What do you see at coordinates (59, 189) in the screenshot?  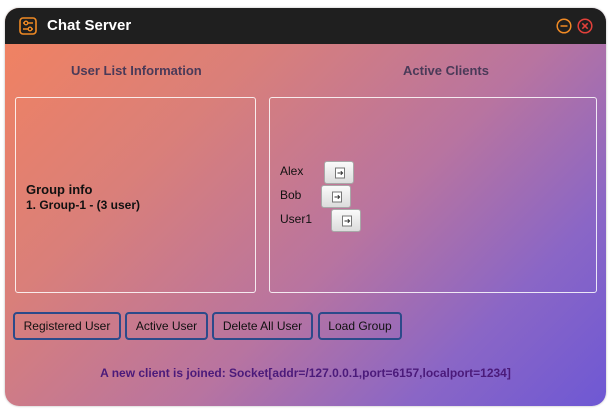 I see `group-info-title: Group info` at bounding box center [59, 189].